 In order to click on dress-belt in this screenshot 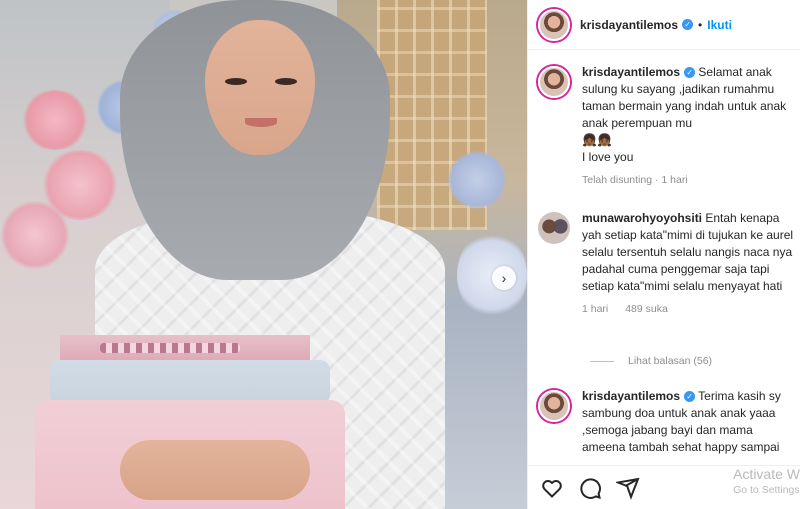, I will do `click(185, 349)`.